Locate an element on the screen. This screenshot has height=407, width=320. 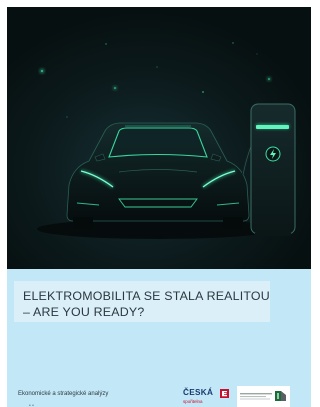
partner-logo is located at coordinates (263, 396).